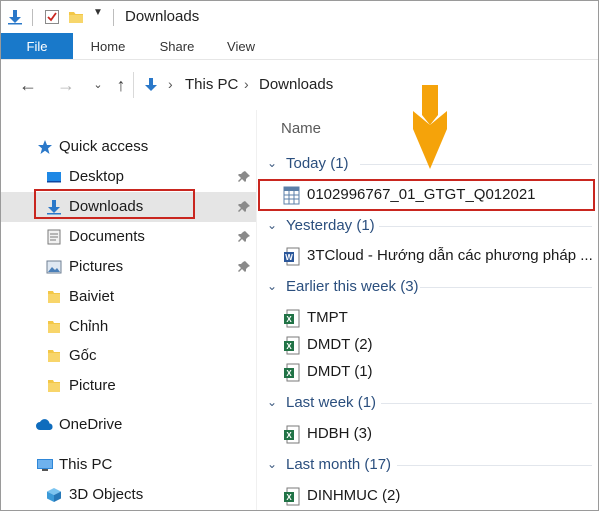 The image size is (599, 511). What do you see at coordinates (340, 371) in the screenshot?
I see `file-name: DMDT (1)` at bounding box center [340, 371].